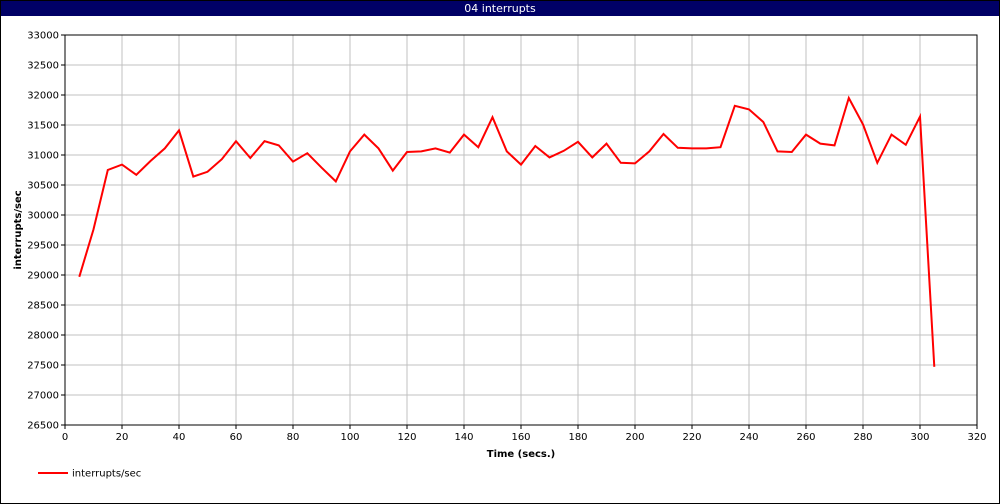 This screenshot has height=504, width=1000. Describe the element at coordinates (43, 276) in the screenshot. I see `y-tick-label: 29000` at that location.